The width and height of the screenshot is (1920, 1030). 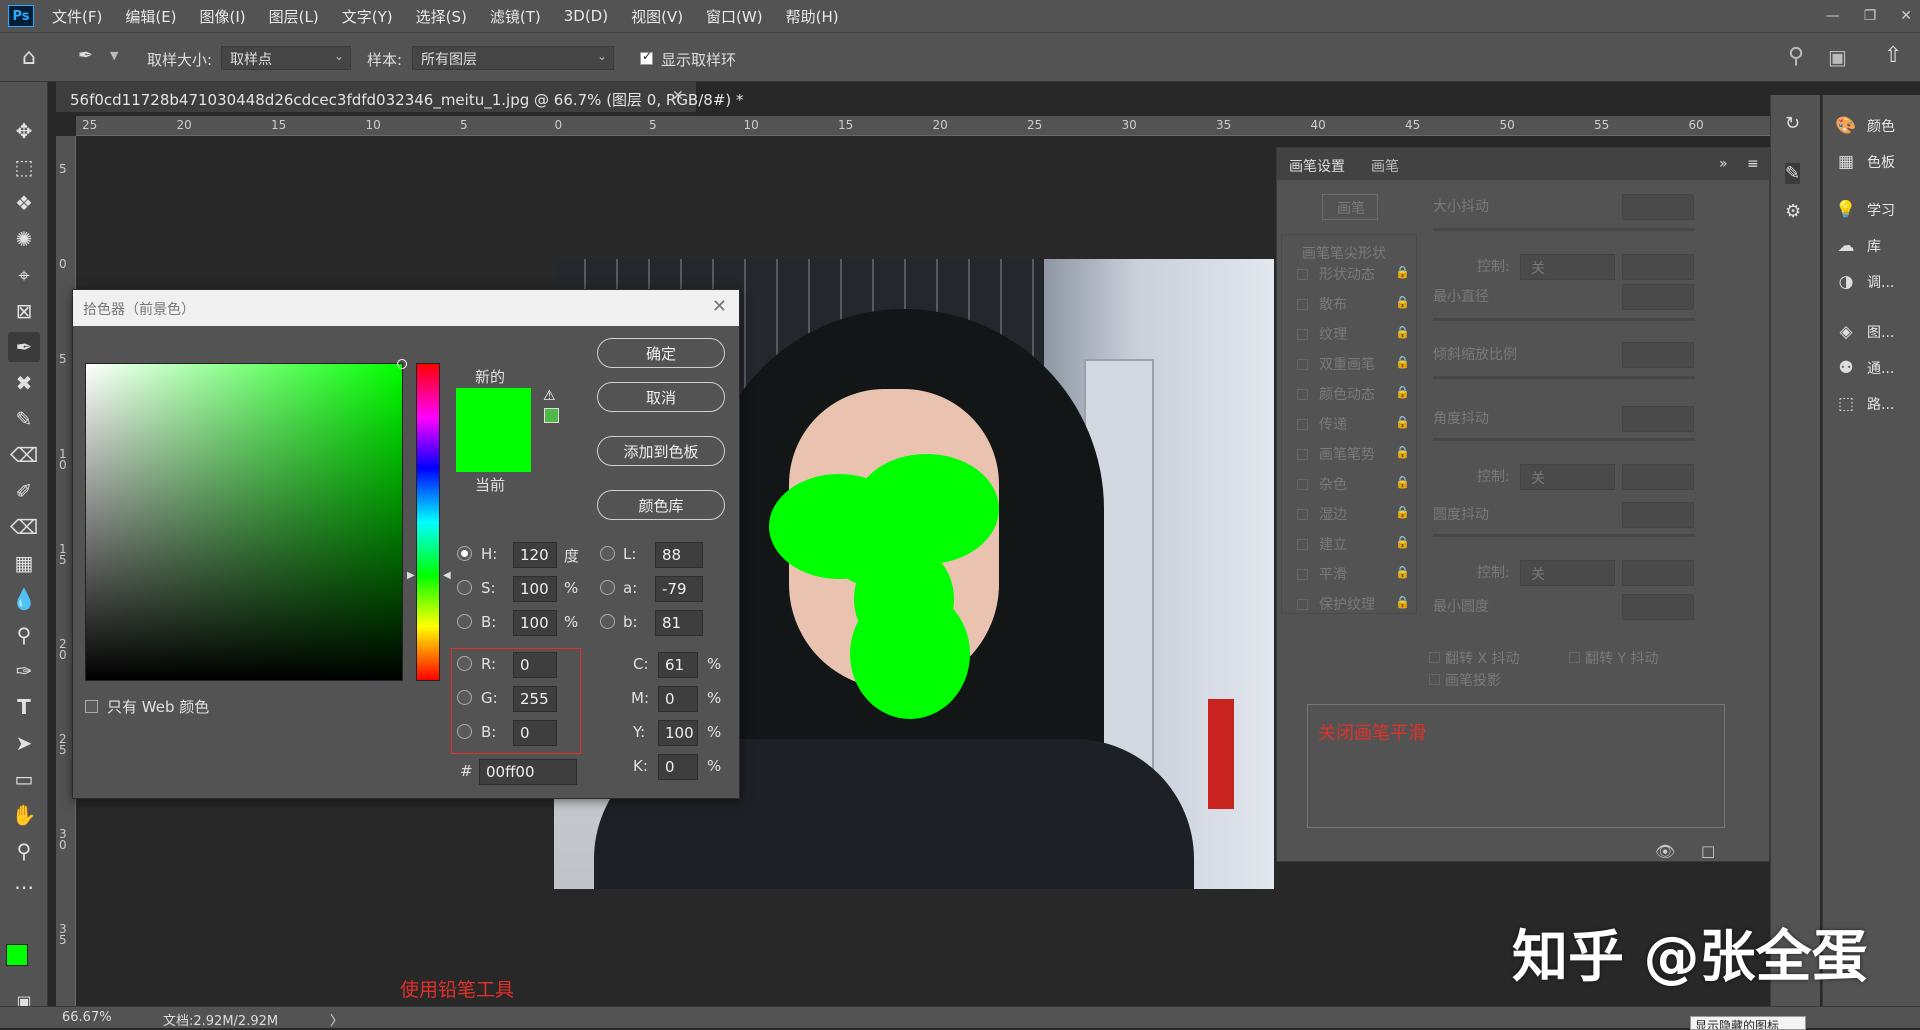 I want to click on brush-option-label: 杂色, so click(x=1333, y=484).